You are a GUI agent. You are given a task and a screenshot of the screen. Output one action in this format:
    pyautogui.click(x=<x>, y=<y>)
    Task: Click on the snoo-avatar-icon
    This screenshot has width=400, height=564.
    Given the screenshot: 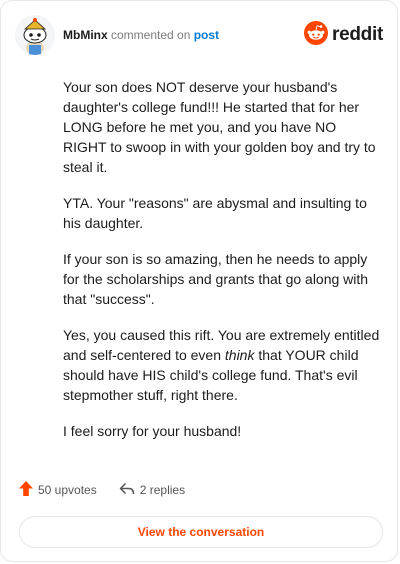 What is the action you would take?
    pyautogui.click(x=35, y=35)
    